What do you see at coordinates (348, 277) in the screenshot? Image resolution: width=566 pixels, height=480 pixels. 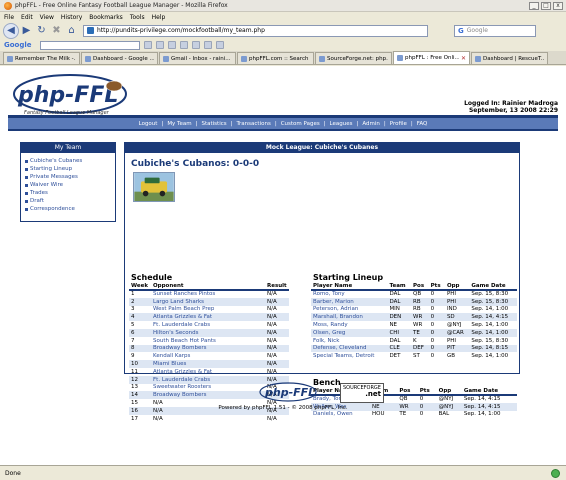 I see `starting-lineup-title: Starting Lineup` at bounding box center [348, 277].